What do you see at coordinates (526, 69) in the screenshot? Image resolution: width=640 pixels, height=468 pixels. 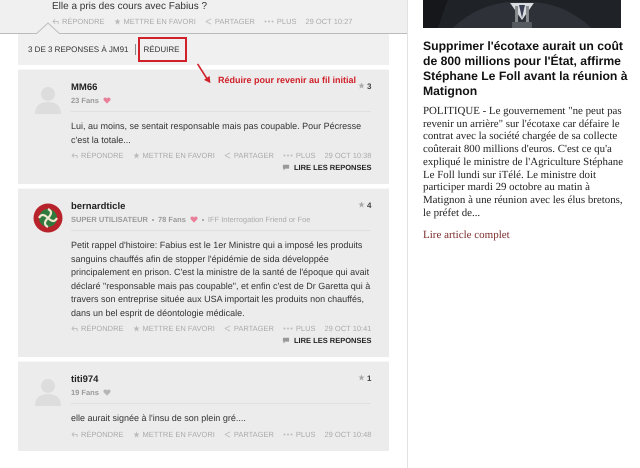 I see `article-headline: Supprimer l'écotaxe aurait un coût de 800 millions pour l'État, affirme Stéphane Le Foll avant la réunion à Matignon` at bounding box center [526, 69].